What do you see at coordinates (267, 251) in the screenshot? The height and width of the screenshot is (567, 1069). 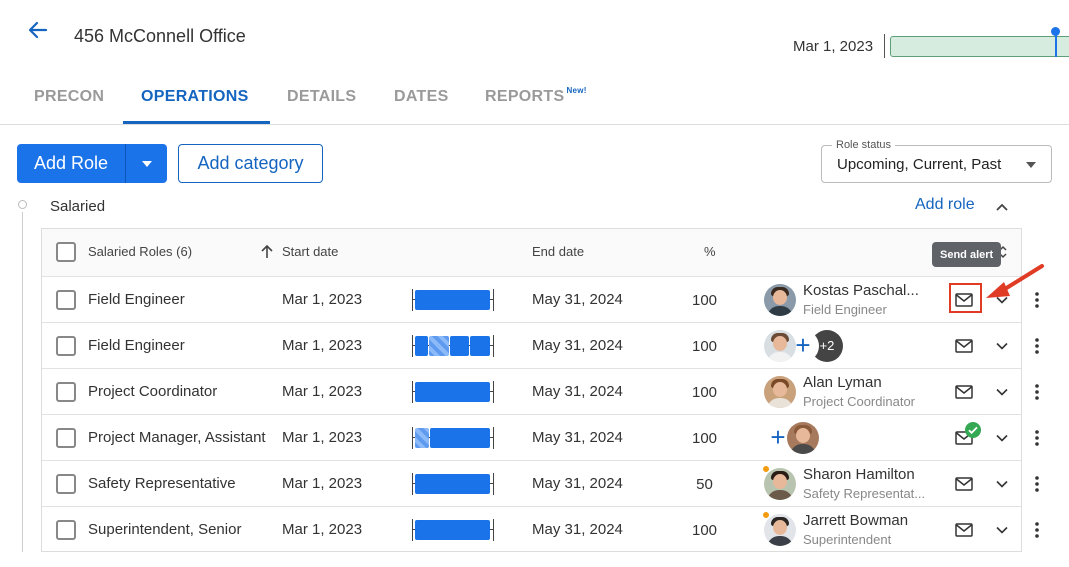 I see `sort-arrow-up-icon` at bounding box center [267, 251].